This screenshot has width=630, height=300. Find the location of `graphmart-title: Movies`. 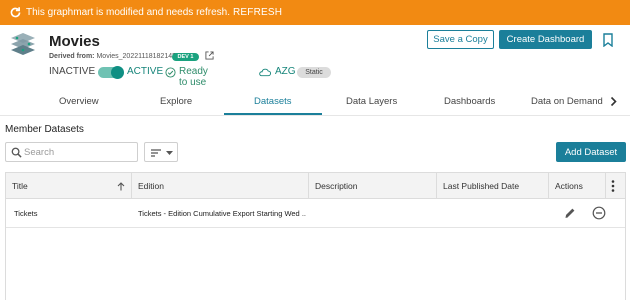

graphmart-title: Movies is located at coordinates (74, 41).